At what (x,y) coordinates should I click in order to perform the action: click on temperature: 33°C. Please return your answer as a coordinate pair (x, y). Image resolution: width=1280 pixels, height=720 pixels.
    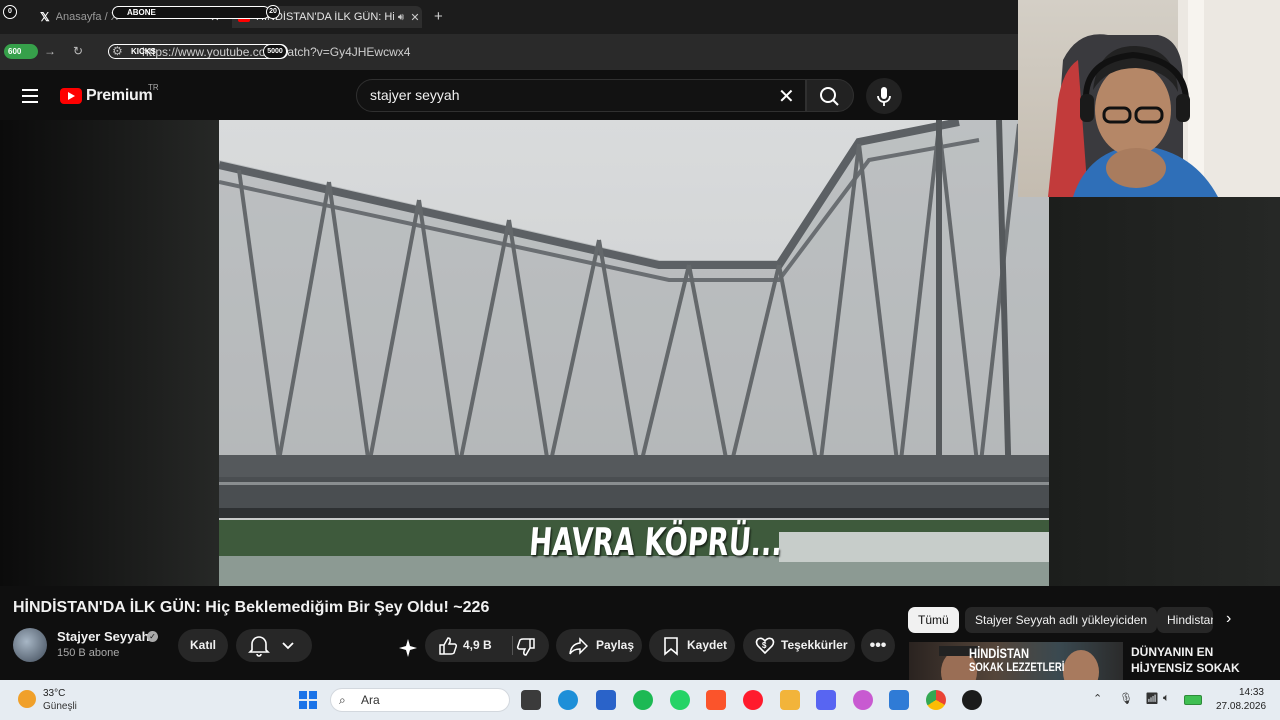
    Looking at the image, I should click on (54, 693).